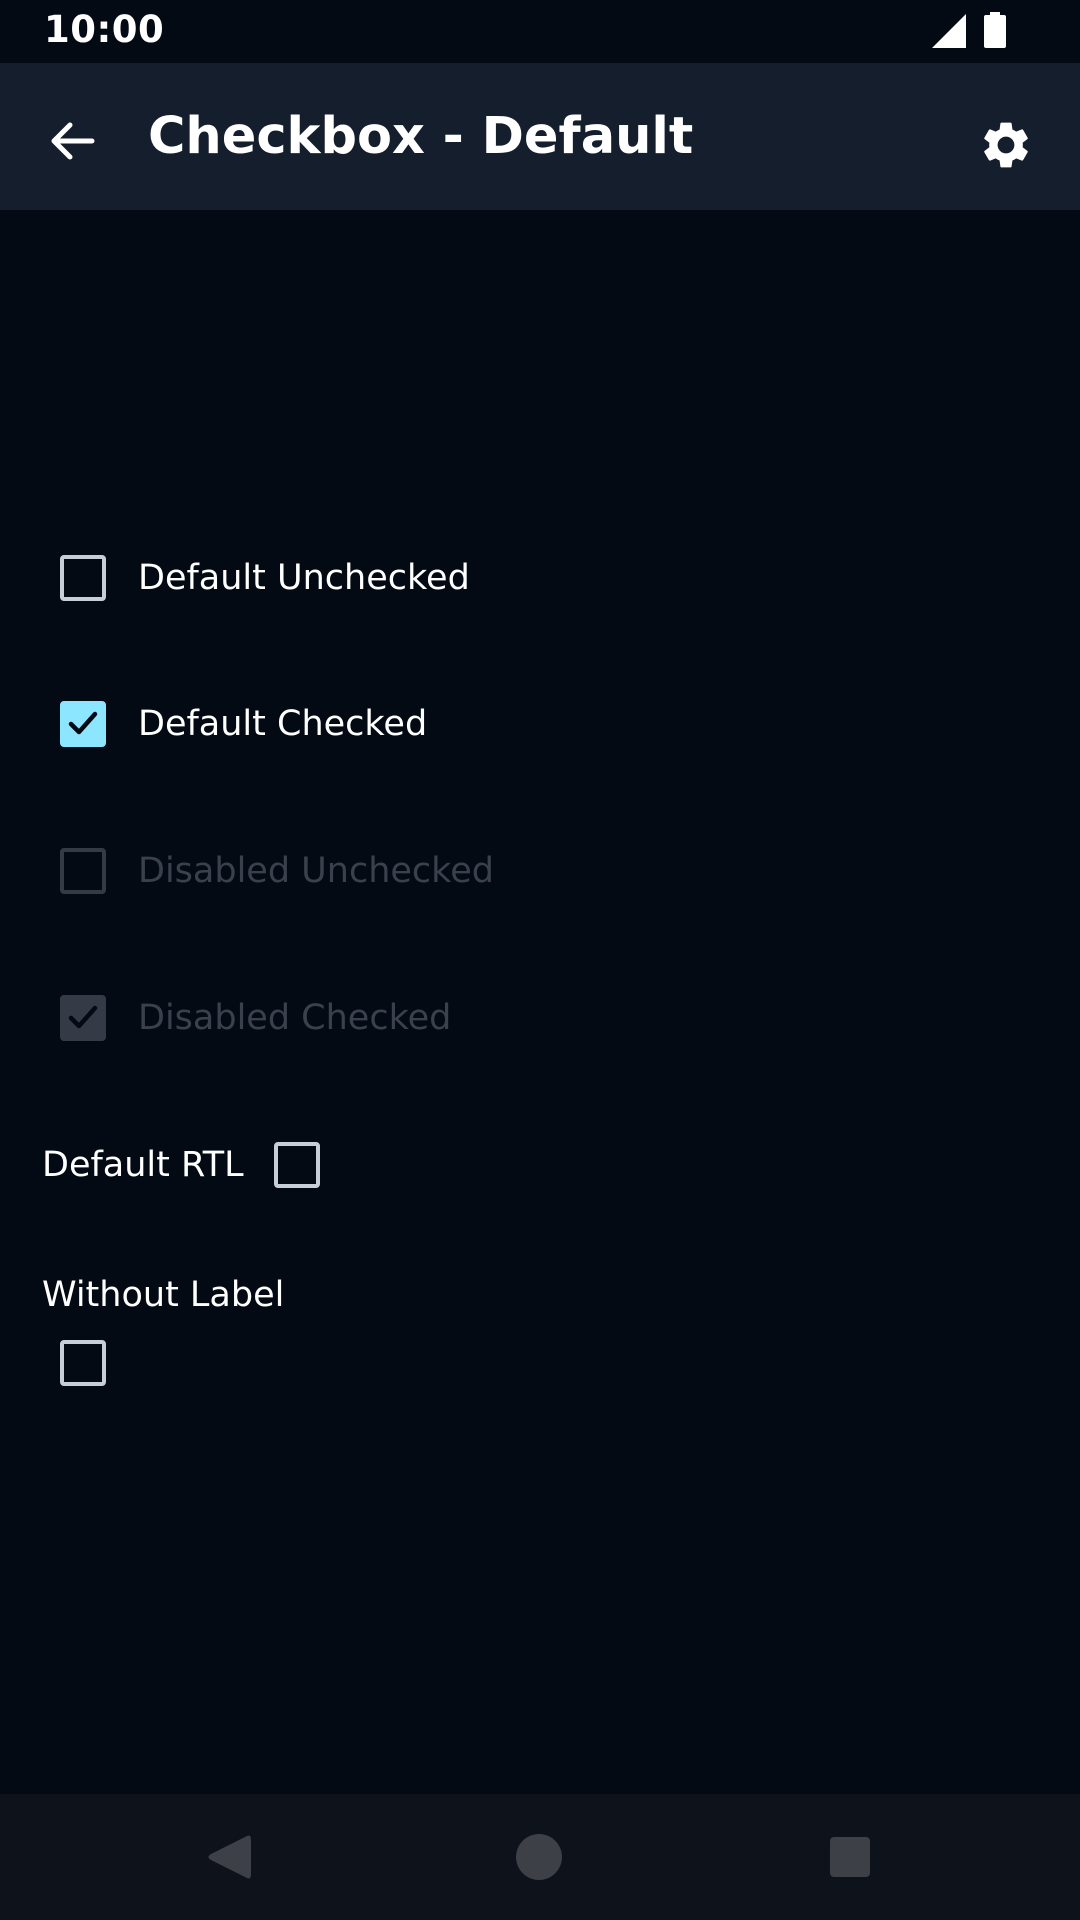 The width and height of the screenshot is (1080, 1920). I want to click on settings-button, so click(1006, 145).